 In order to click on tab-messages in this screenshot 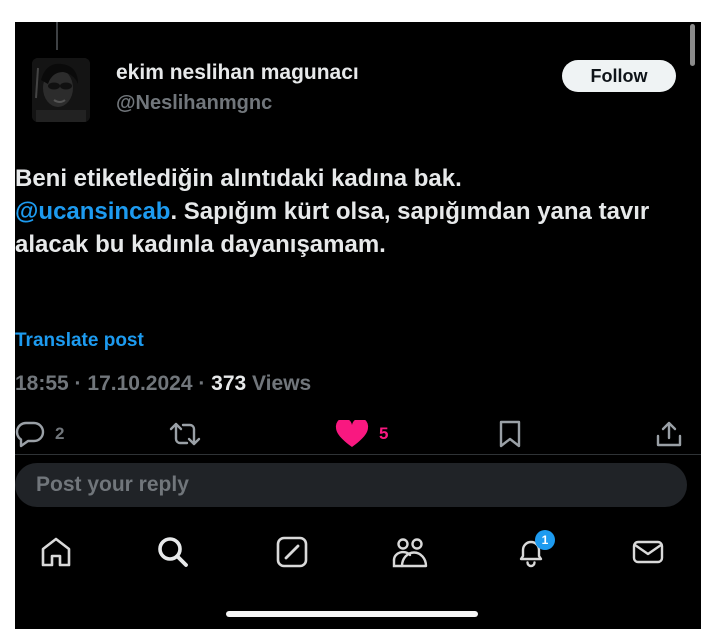, I will do `click(648, 552)`.